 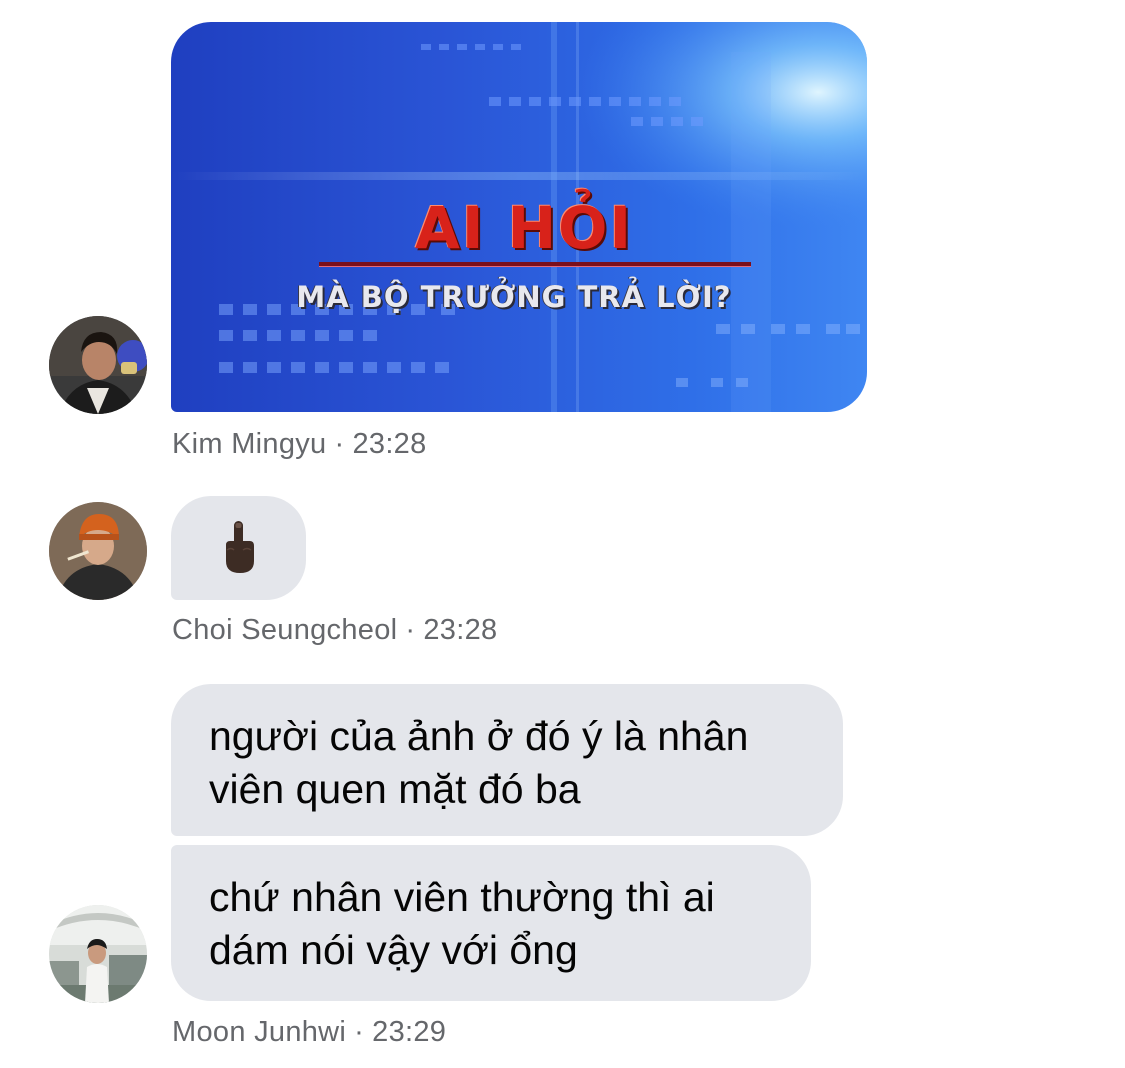 I want to click on message-time: 23:29, so click(x=409, y=1032).